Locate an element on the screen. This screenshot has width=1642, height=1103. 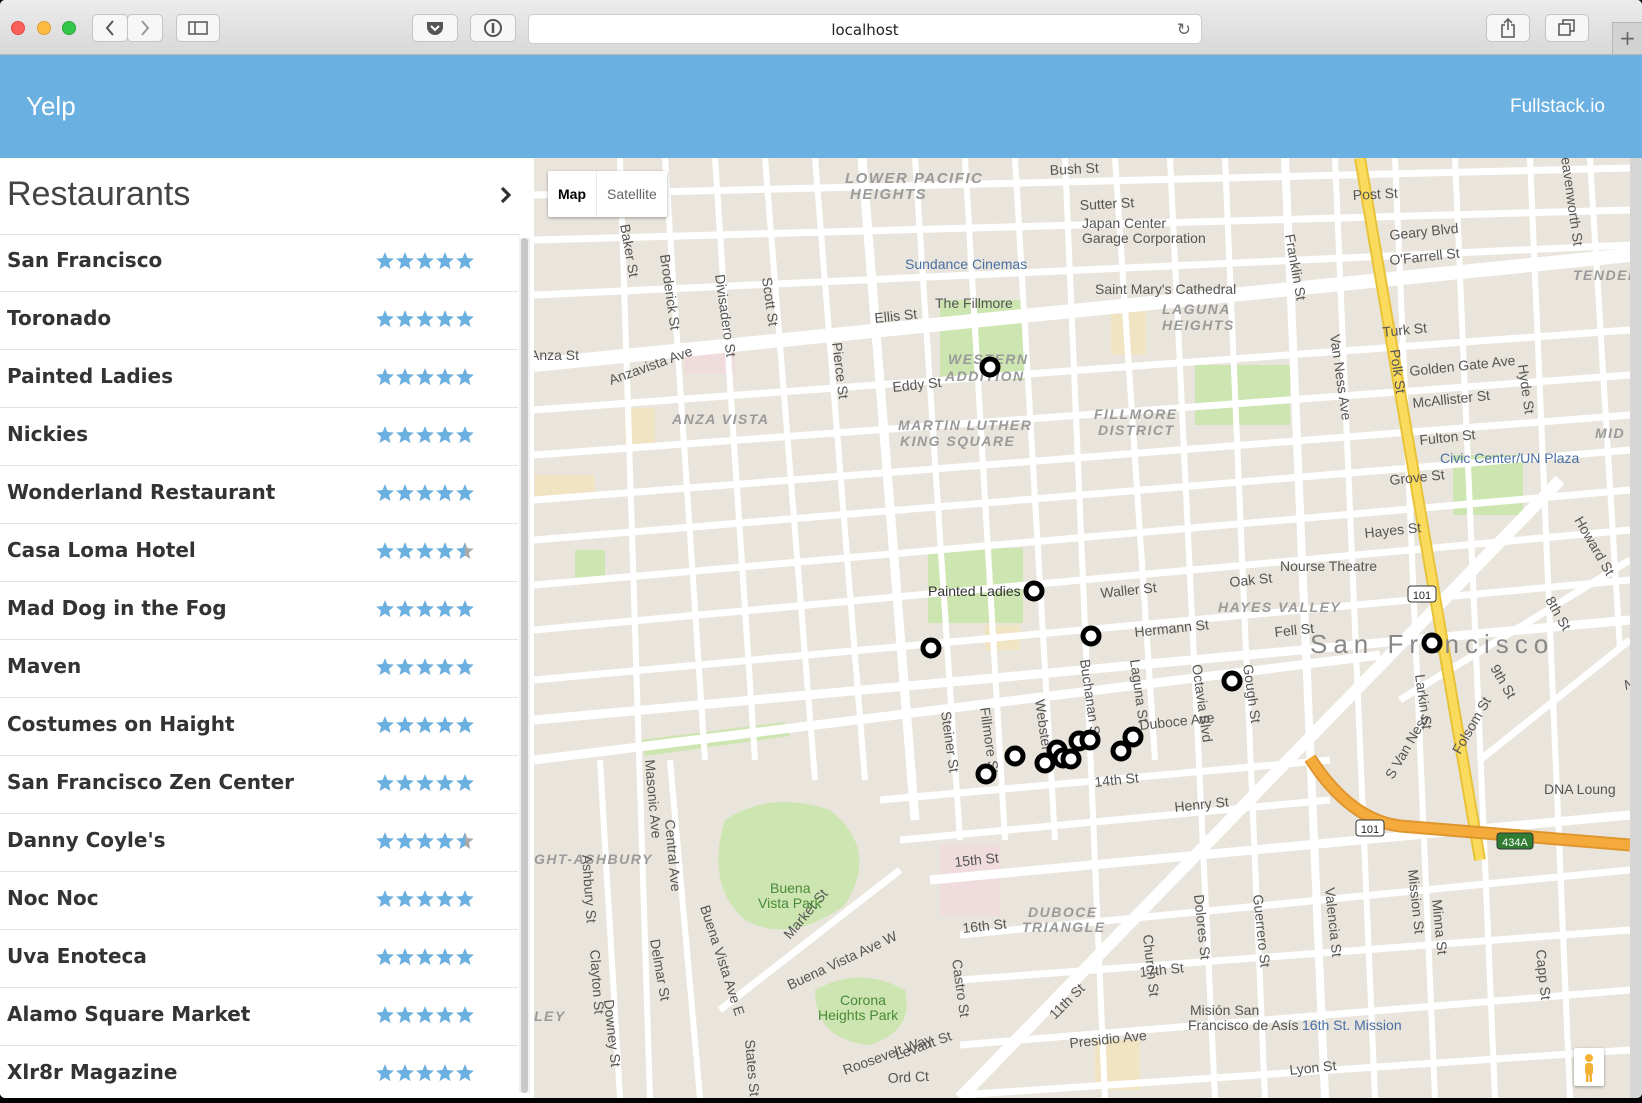
restaurant-row: Nickies is located at coordinates (259, 437).